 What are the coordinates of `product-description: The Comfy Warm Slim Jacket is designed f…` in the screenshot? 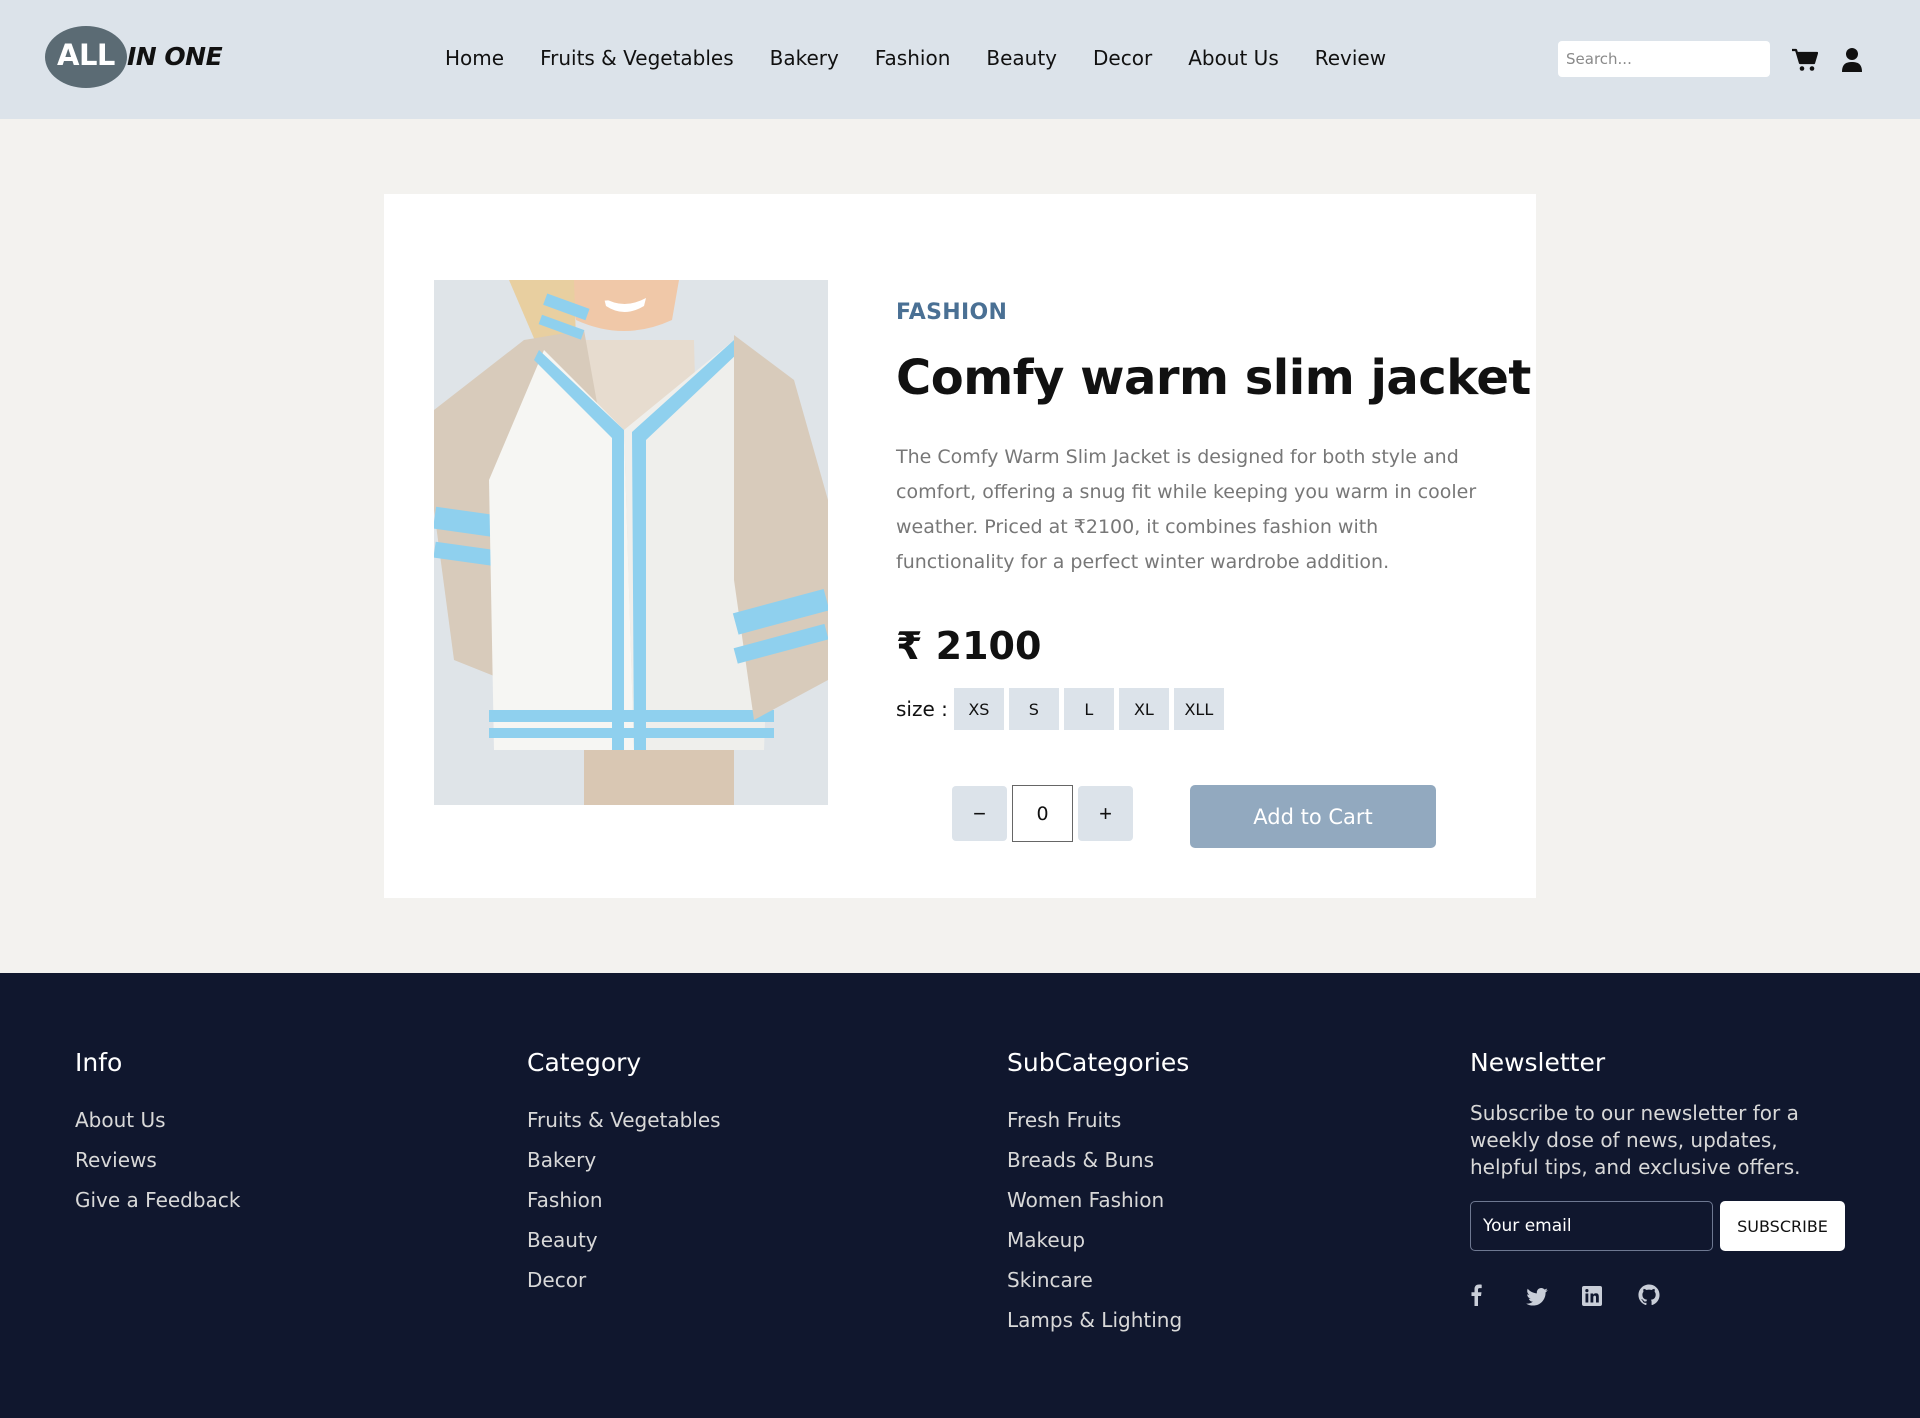 It's located at (1186, 509).